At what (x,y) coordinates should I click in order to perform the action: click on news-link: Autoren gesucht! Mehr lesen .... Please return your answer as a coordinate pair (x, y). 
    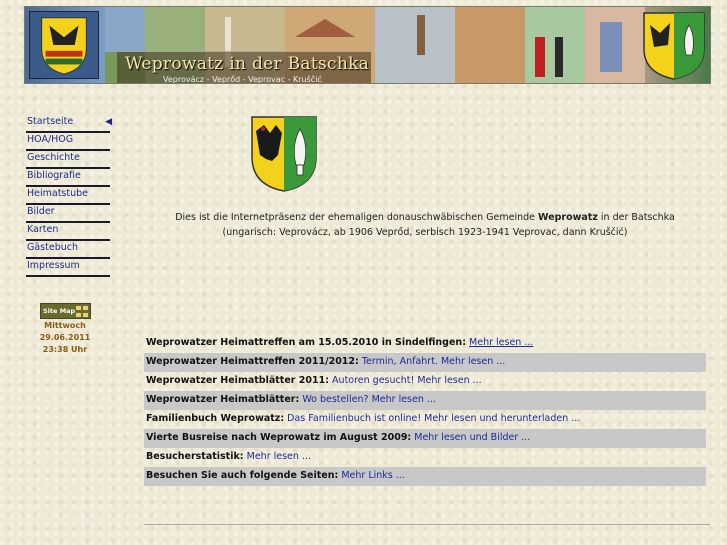
    Looking at the image, I should click on (407, 380).